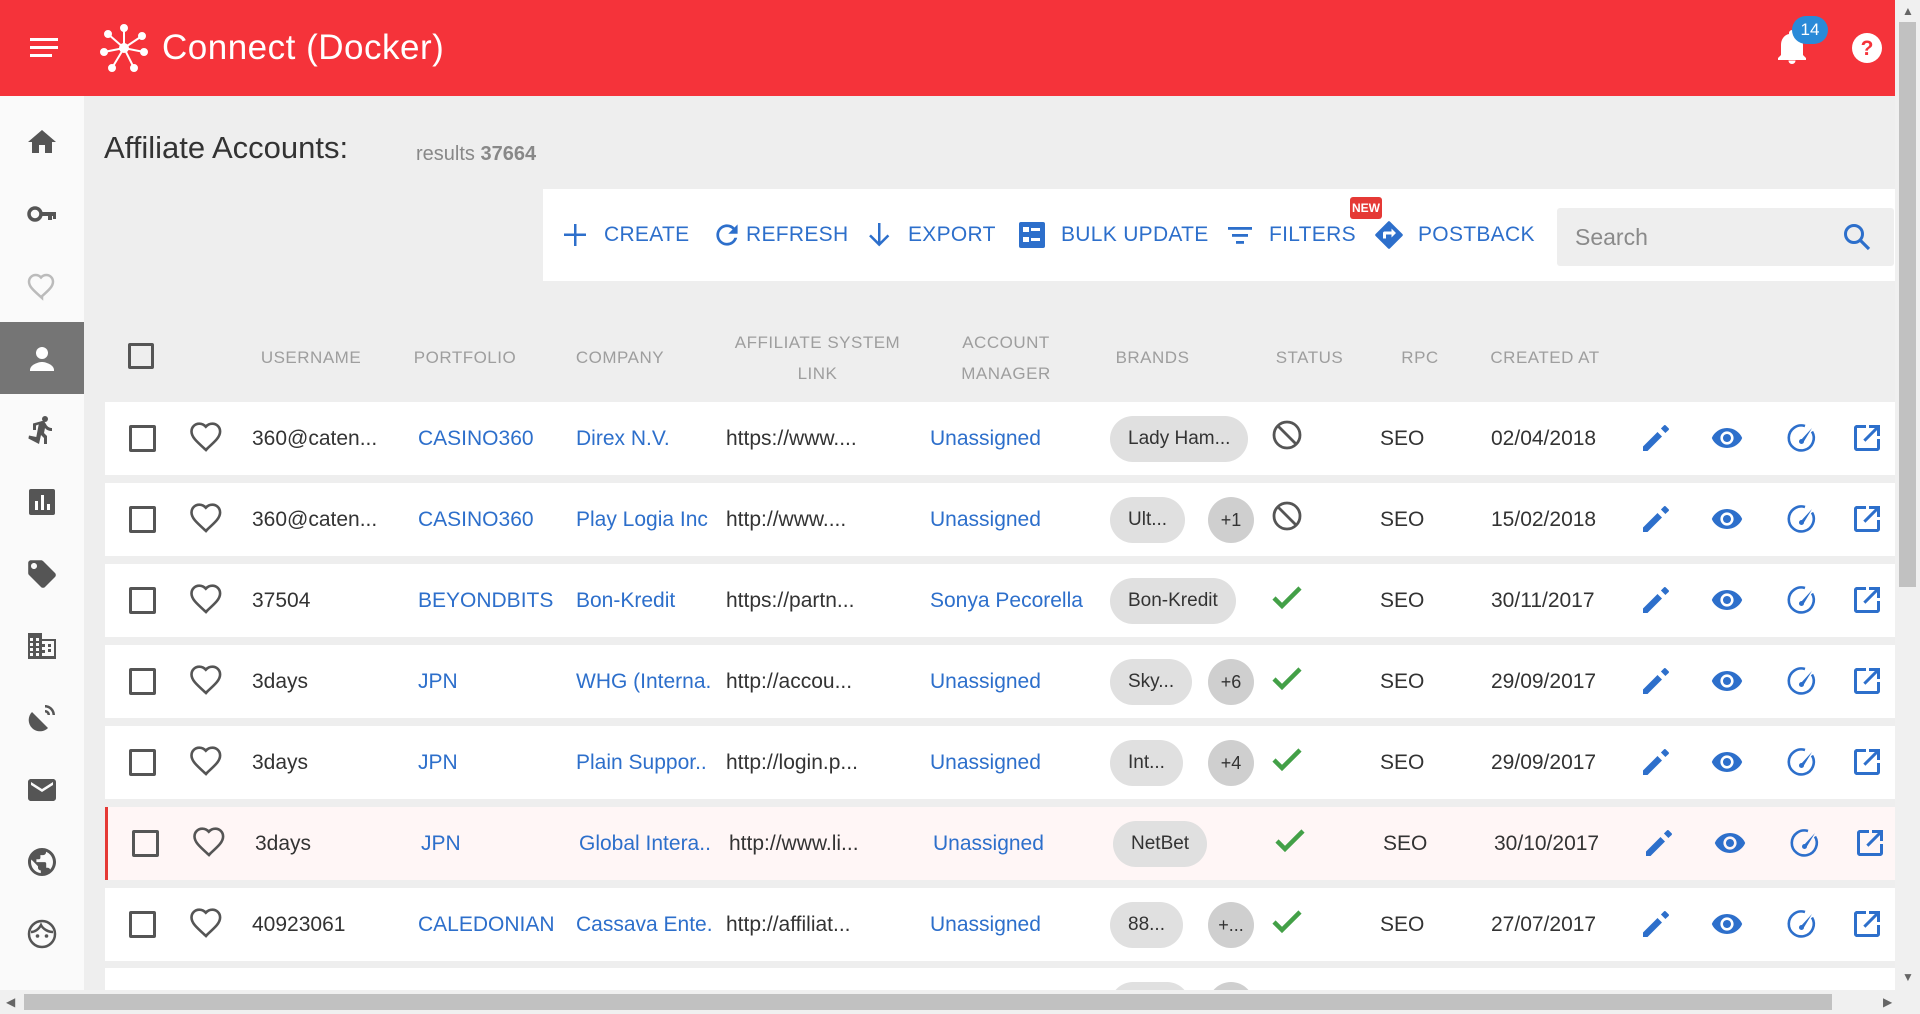 This screenshot has height=1014, width=1920. Describe the element at coordinates (42, 286) in the screenshot. I see `sidebar-item-favorites` at that location.